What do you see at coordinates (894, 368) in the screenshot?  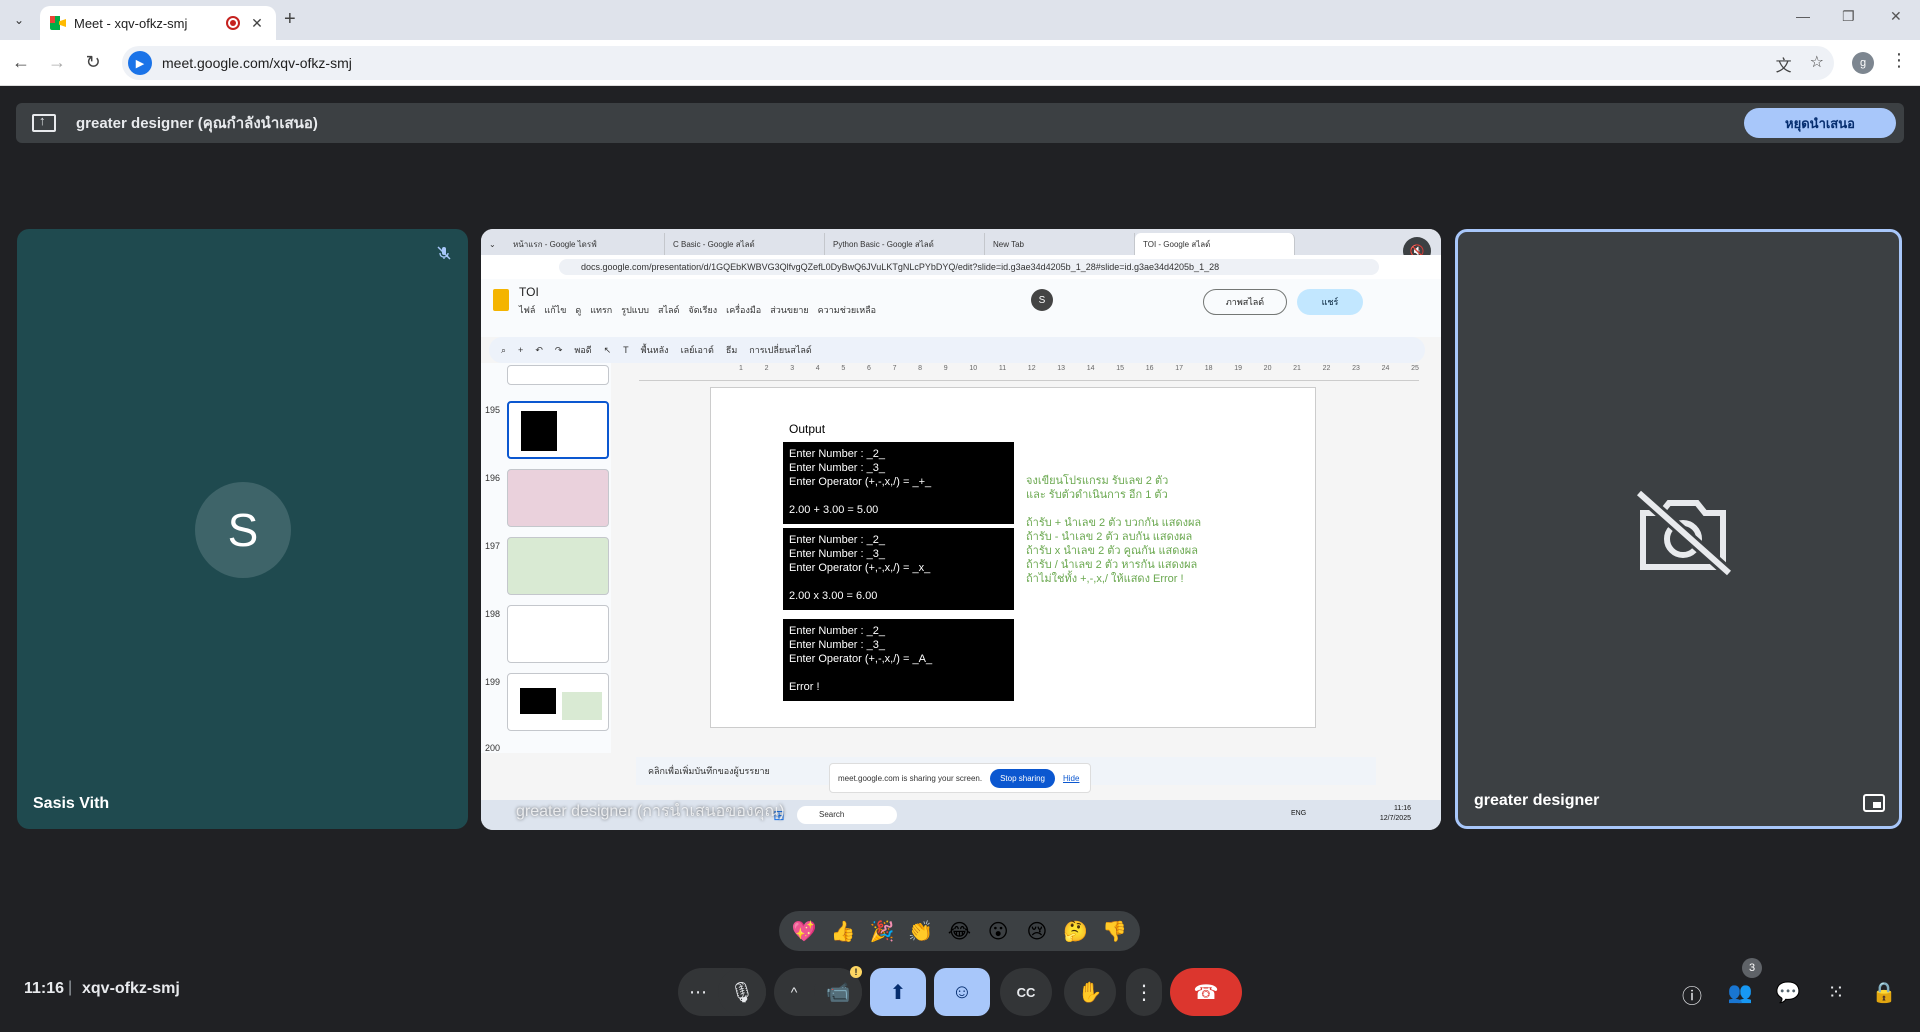 I see `ruler-tick-label: 7` at bounding box center [894, 368].